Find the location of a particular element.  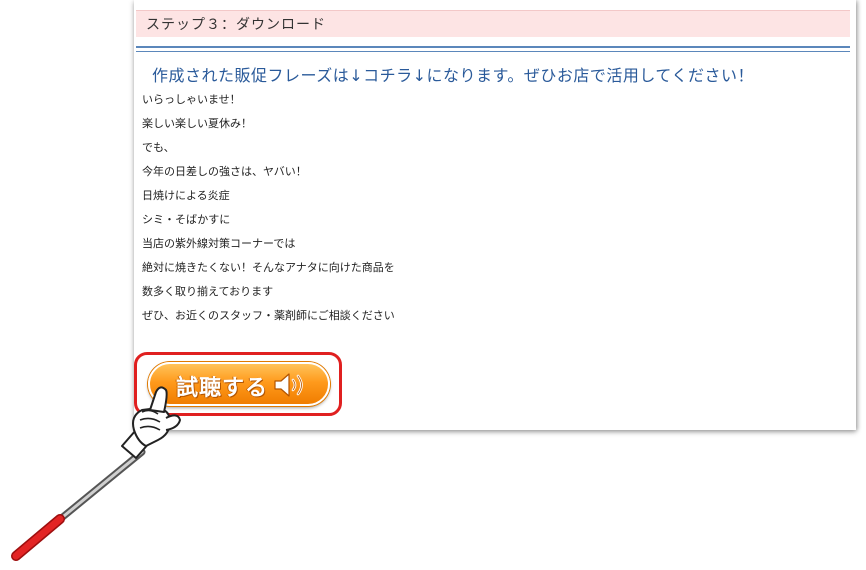

phrase-line: 当店の紫外線対策コーナーでは is located at coordinates (219, 243).